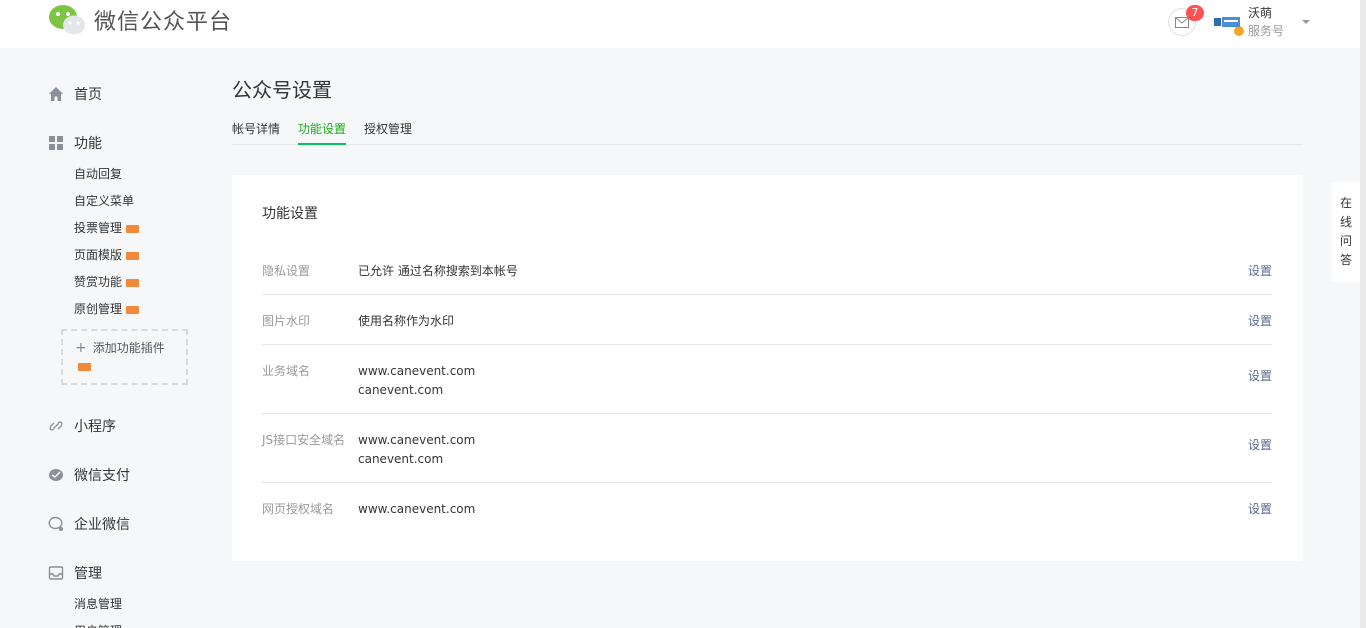  Describe the element at coordinates (56, 573) in the screenshot. I see `inbox-icon` at that location.